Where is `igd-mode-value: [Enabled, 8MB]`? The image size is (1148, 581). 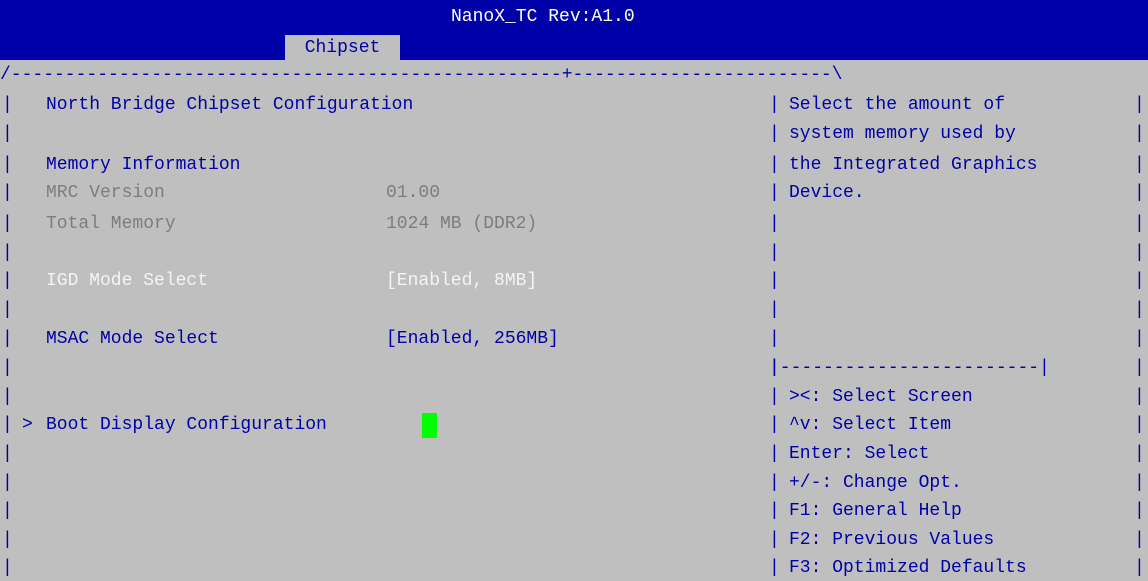 igd-mode-value: [Enabled, 8MB] is located at coordinates (462, 281).